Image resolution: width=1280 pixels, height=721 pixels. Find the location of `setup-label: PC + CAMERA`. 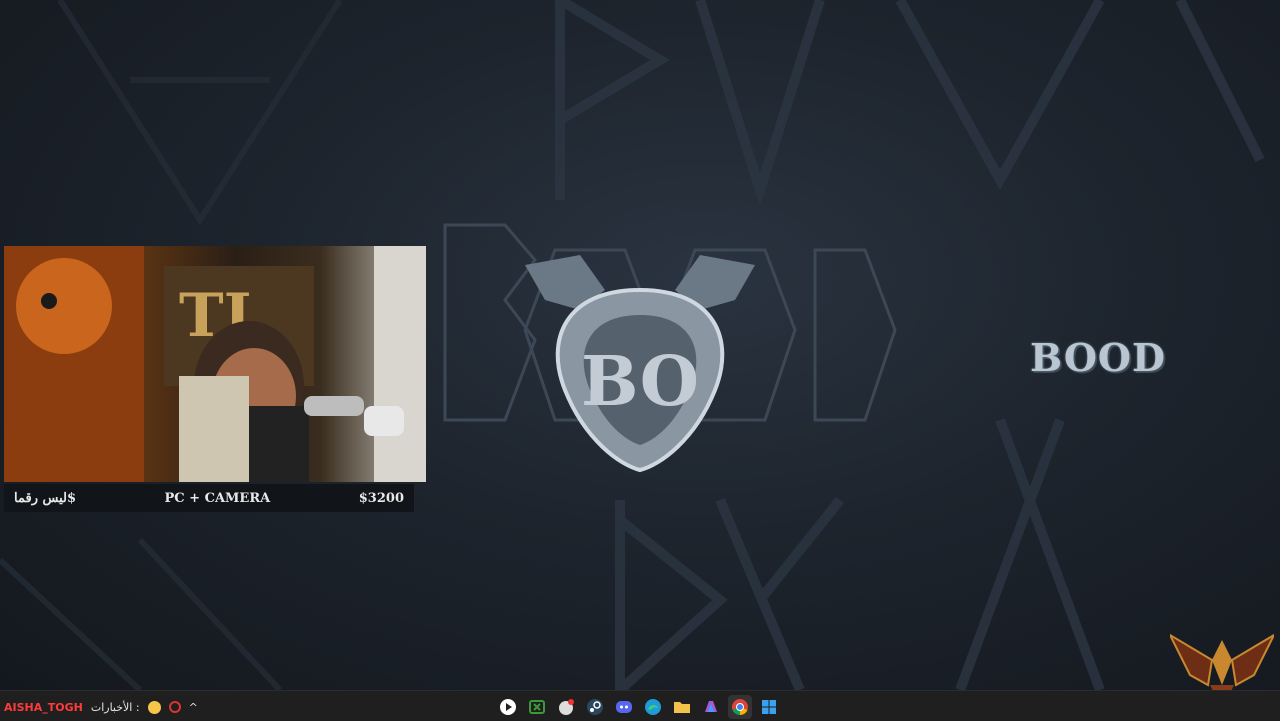

setup-label: PC + CAMERA is located at coordinates (217, 498).